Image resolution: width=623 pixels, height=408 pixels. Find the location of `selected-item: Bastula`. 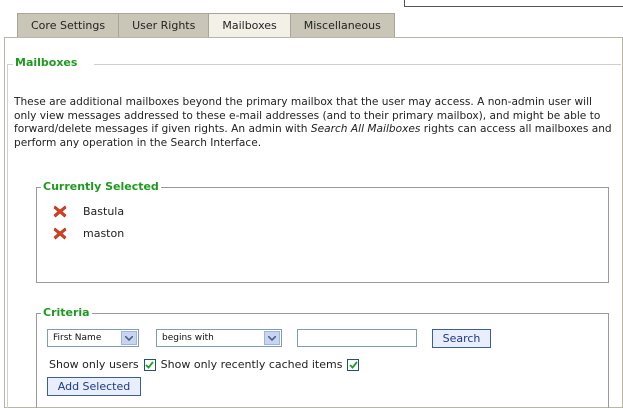

selected-item: Bastula is located at coordinates (88, 211).